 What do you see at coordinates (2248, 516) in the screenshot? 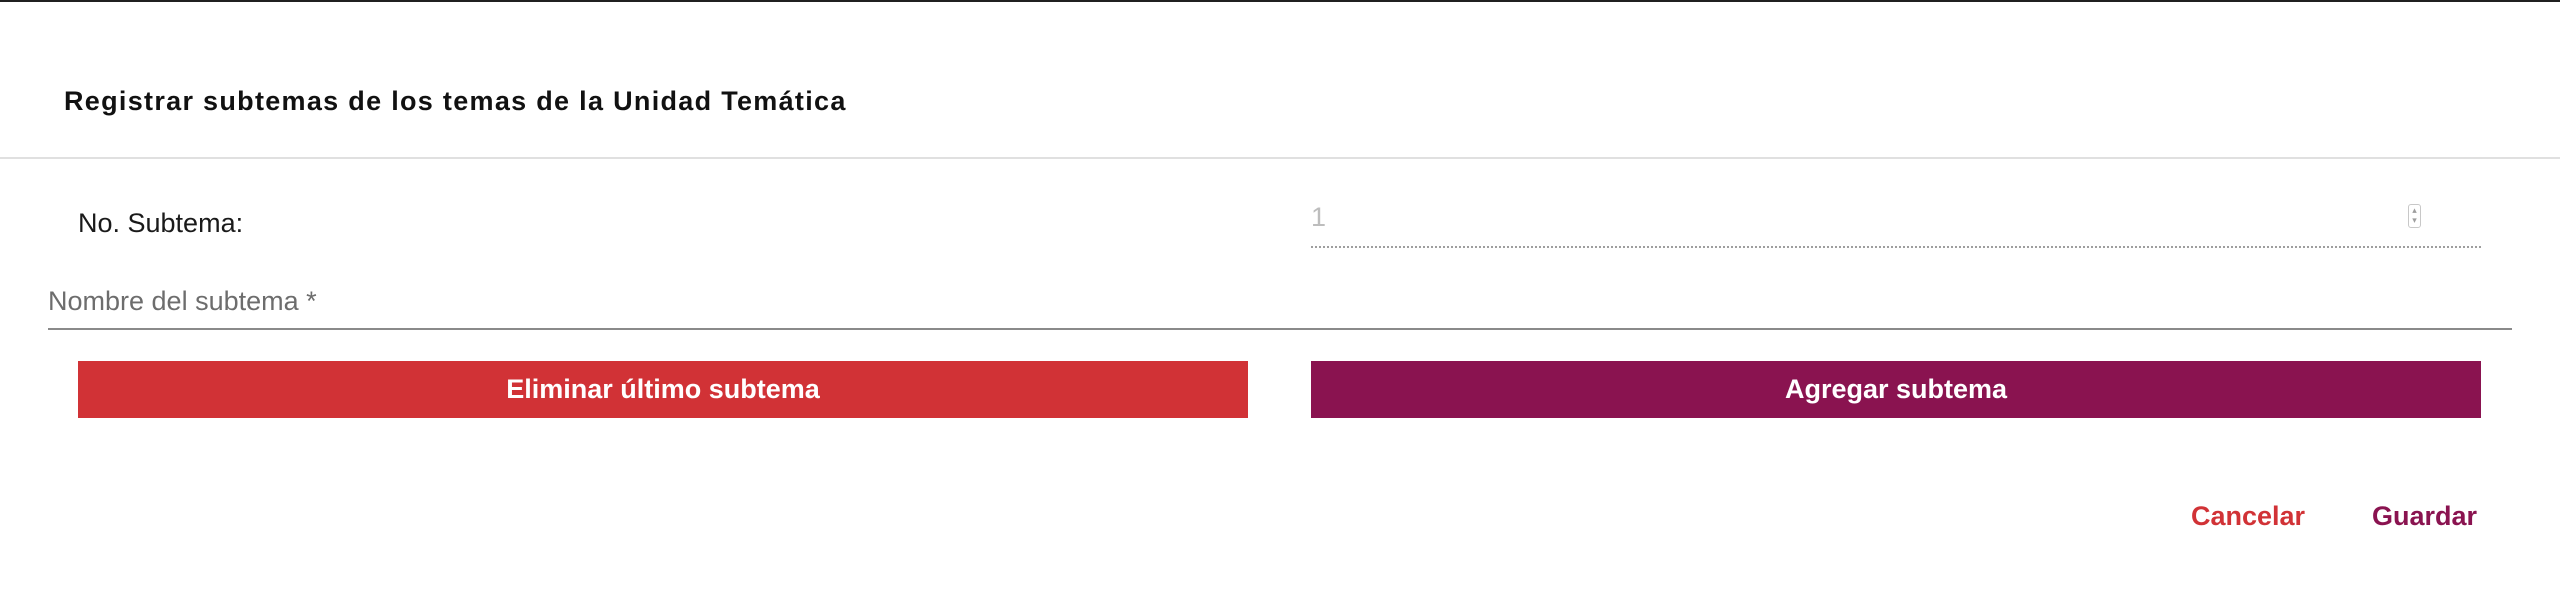
I see `cancel-button: Cancelar` at bounding box center [2248, 516].